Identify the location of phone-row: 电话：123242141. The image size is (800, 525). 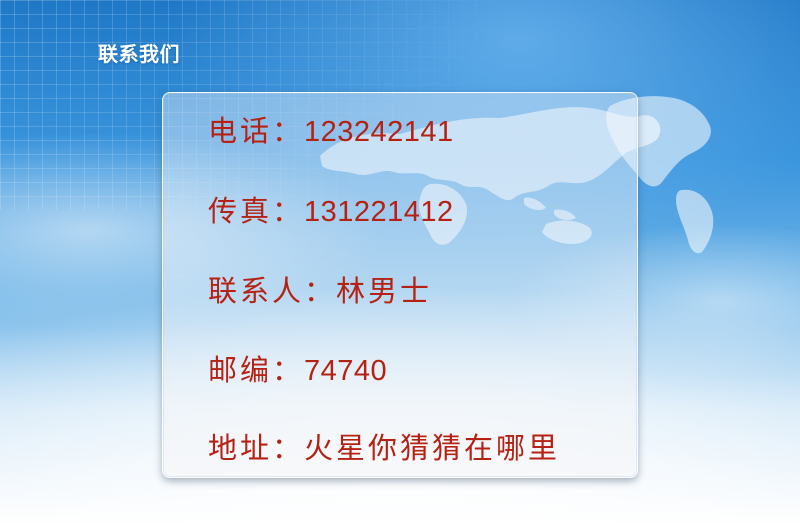
(331, 129).